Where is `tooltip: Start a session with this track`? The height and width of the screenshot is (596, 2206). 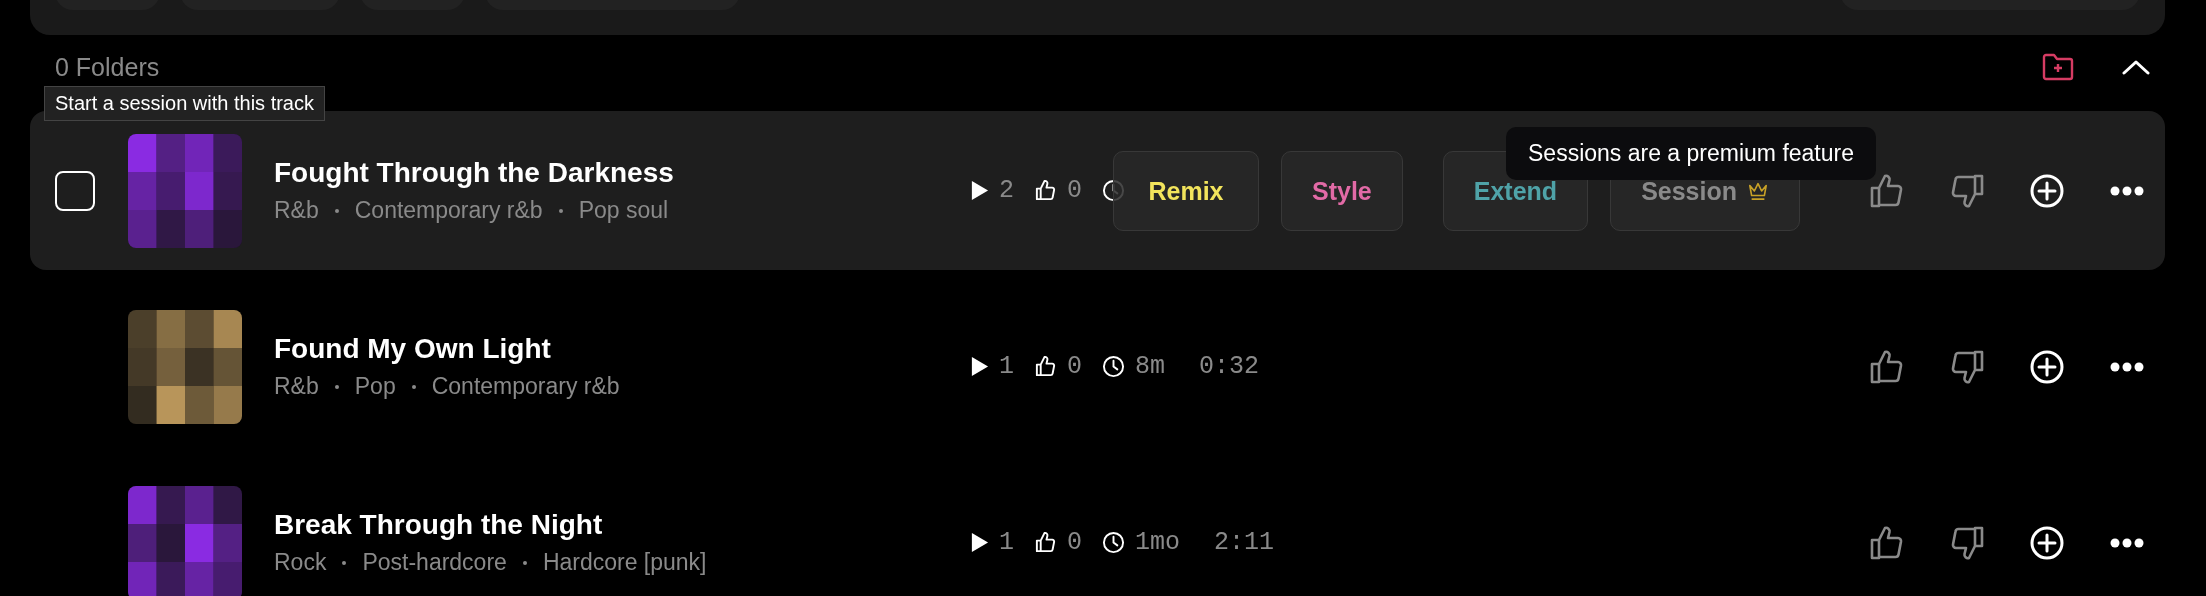 tooltip: Start a session with this track is located at coordinates (184, 103).